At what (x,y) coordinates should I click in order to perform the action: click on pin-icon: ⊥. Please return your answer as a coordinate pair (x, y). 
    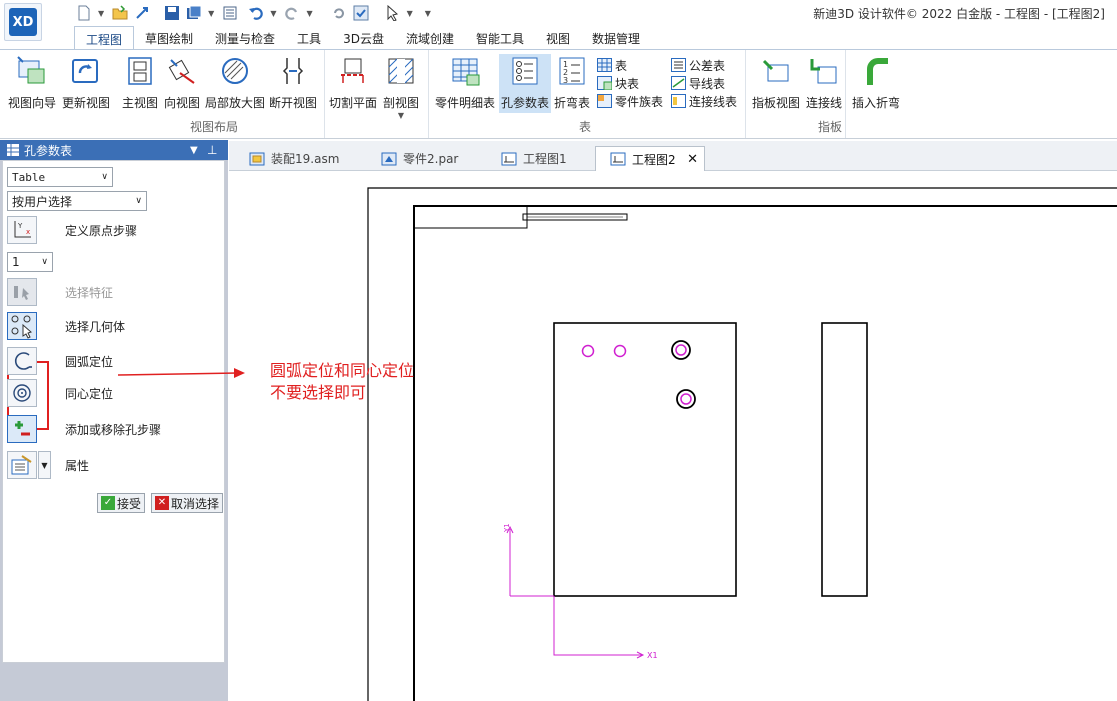
    Looking at the image, I should click on (212, 150).